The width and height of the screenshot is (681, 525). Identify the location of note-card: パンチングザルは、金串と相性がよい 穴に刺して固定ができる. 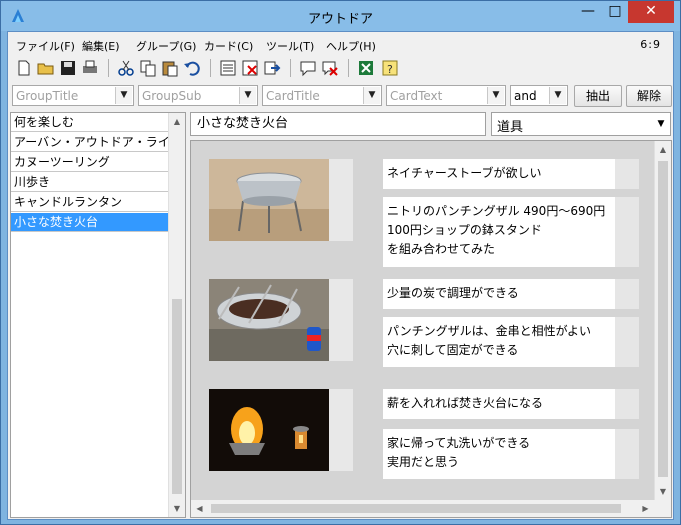
(511, 342).